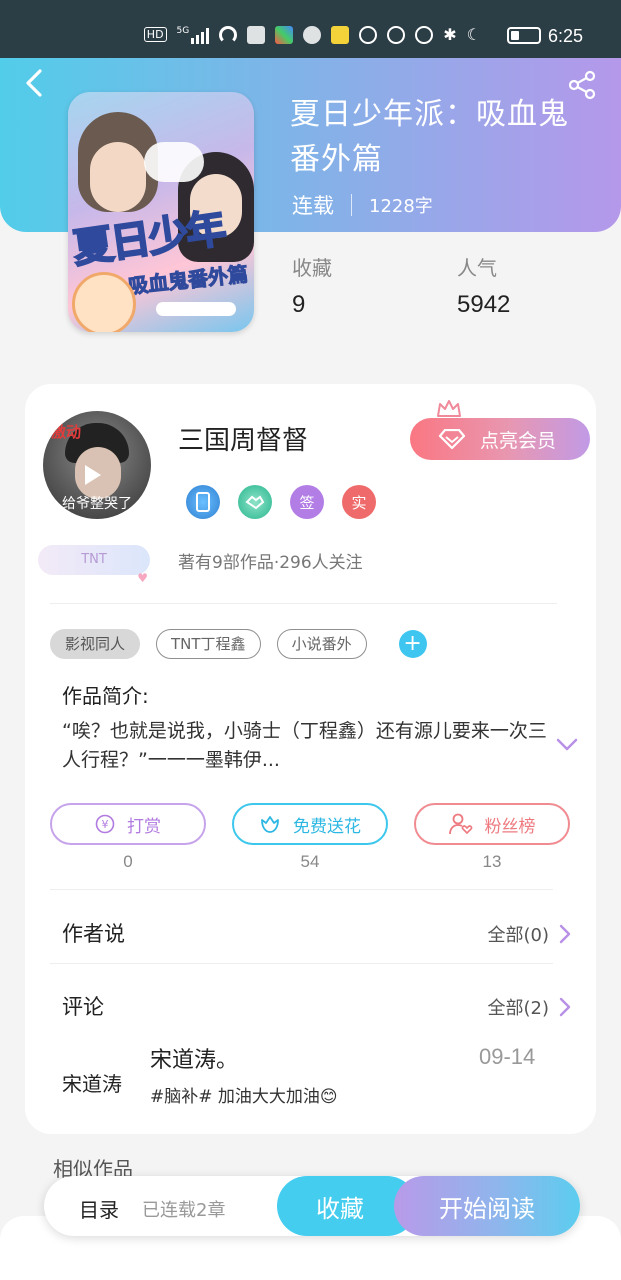 Image resolution: width=621 pixels, height=1280 pixels. Describe the element at coordinates (270, 563) in the screenshot. I see `works-info: 著有9部作品·296人关注` at that location.